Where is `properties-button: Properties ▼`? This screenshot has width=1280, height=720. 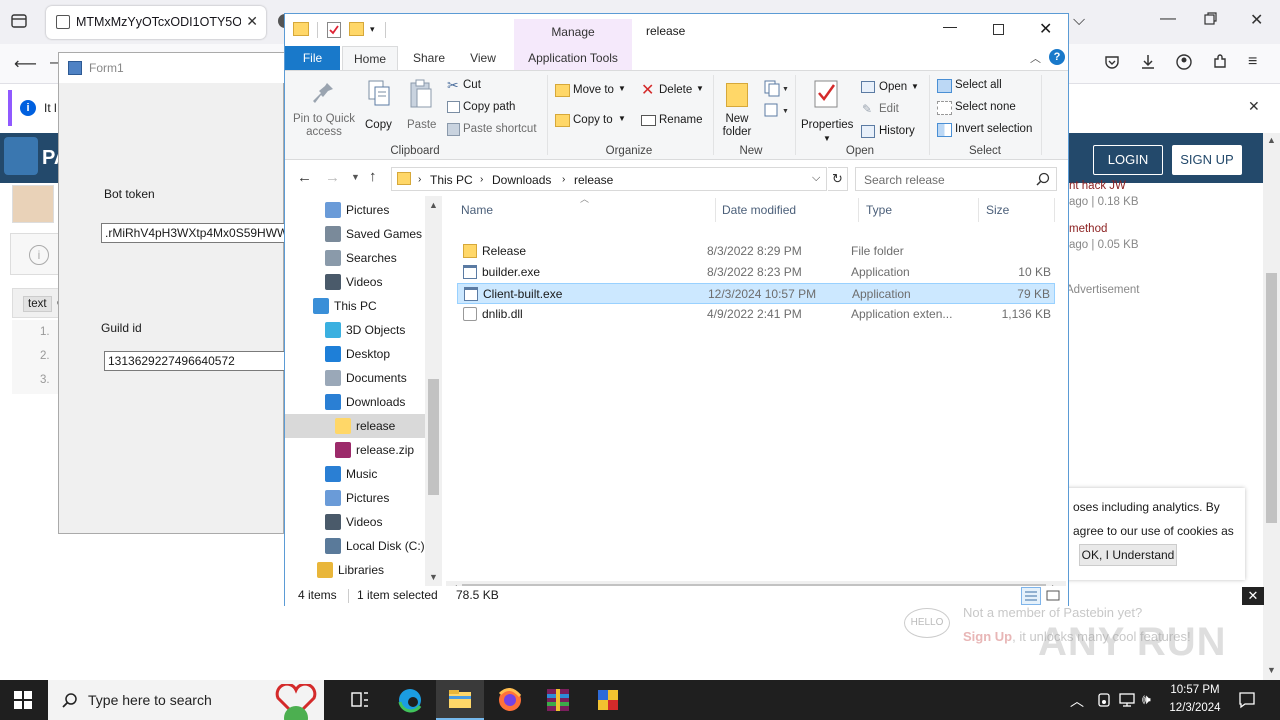
properties-button: Properties ▼ is located at coordinates (827, 112).